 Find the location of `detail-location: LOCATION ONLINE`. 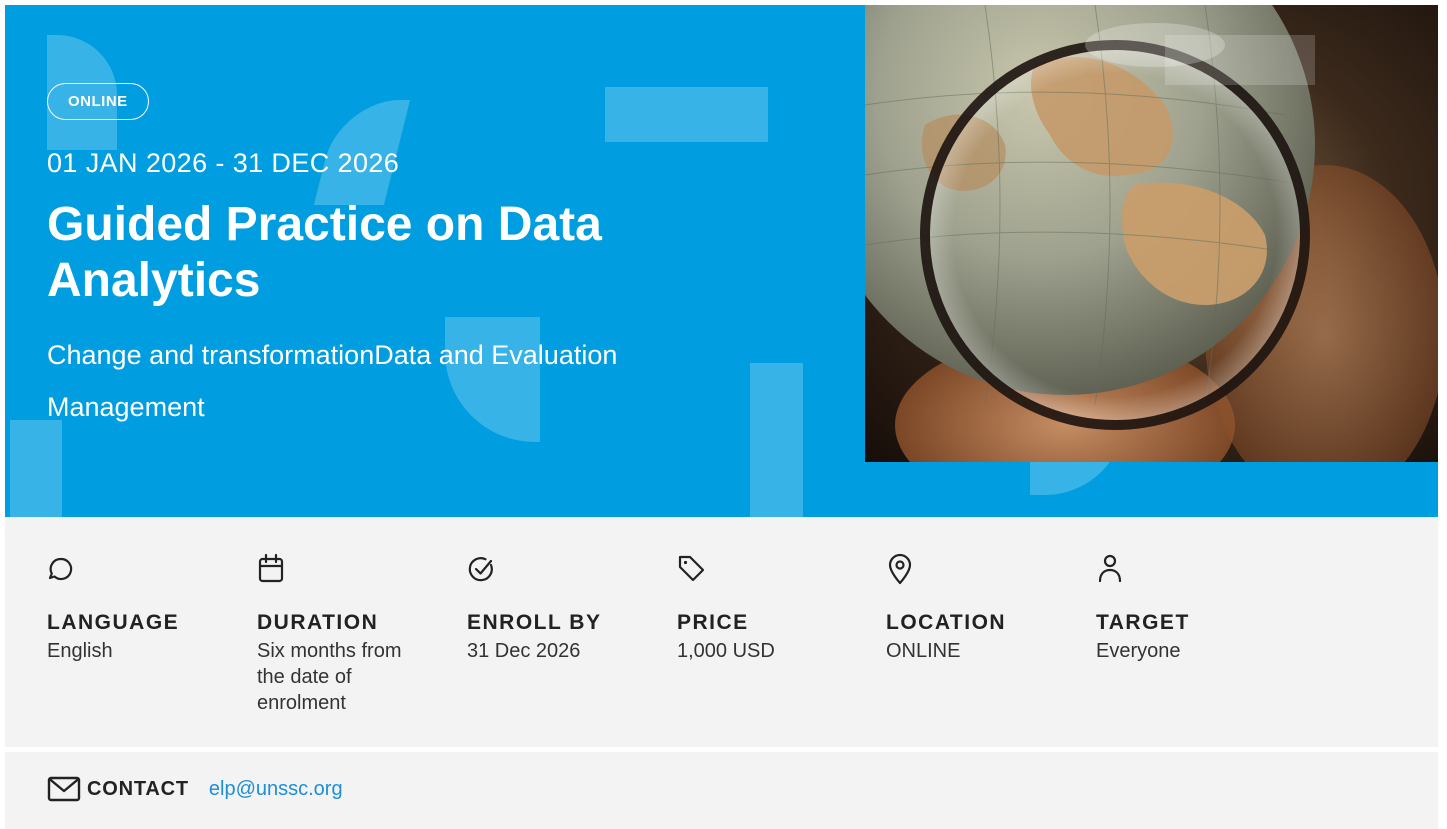

detail-location: LOCATION ONLINE is located at coordinates (981, 607).